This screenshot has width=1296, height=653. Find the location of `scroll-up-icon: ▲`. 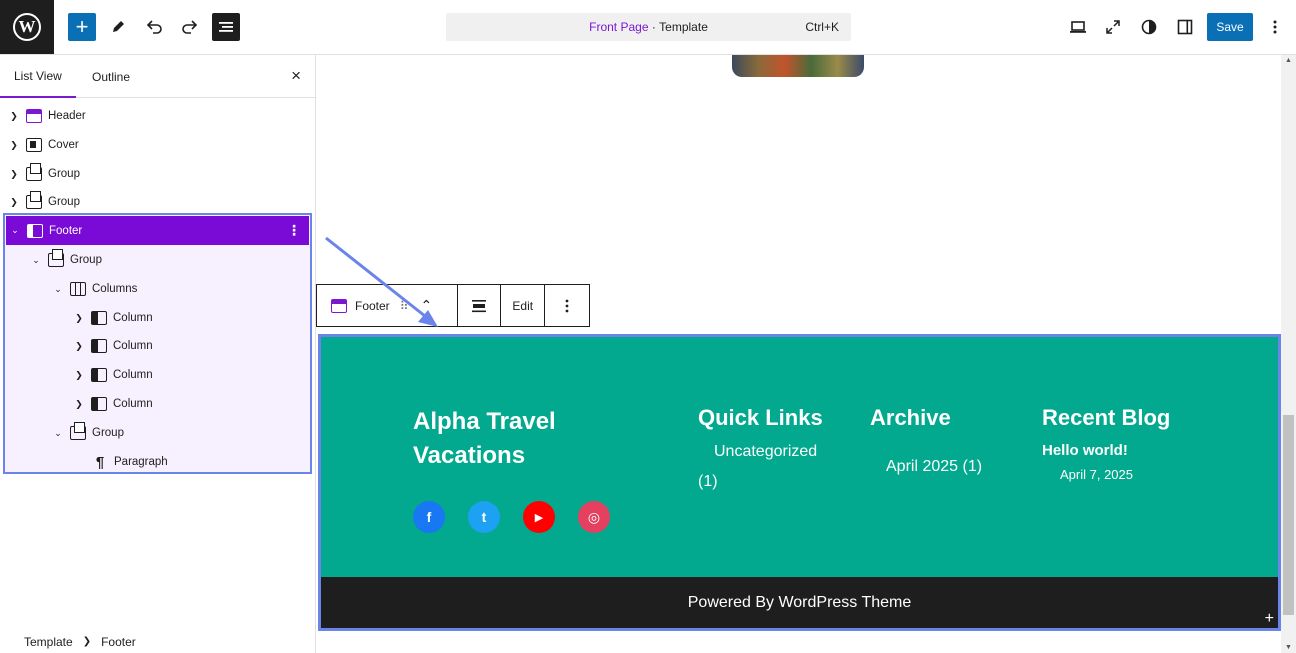

scroll-up-icon: ▲ is located at coordinates (1288, 60).